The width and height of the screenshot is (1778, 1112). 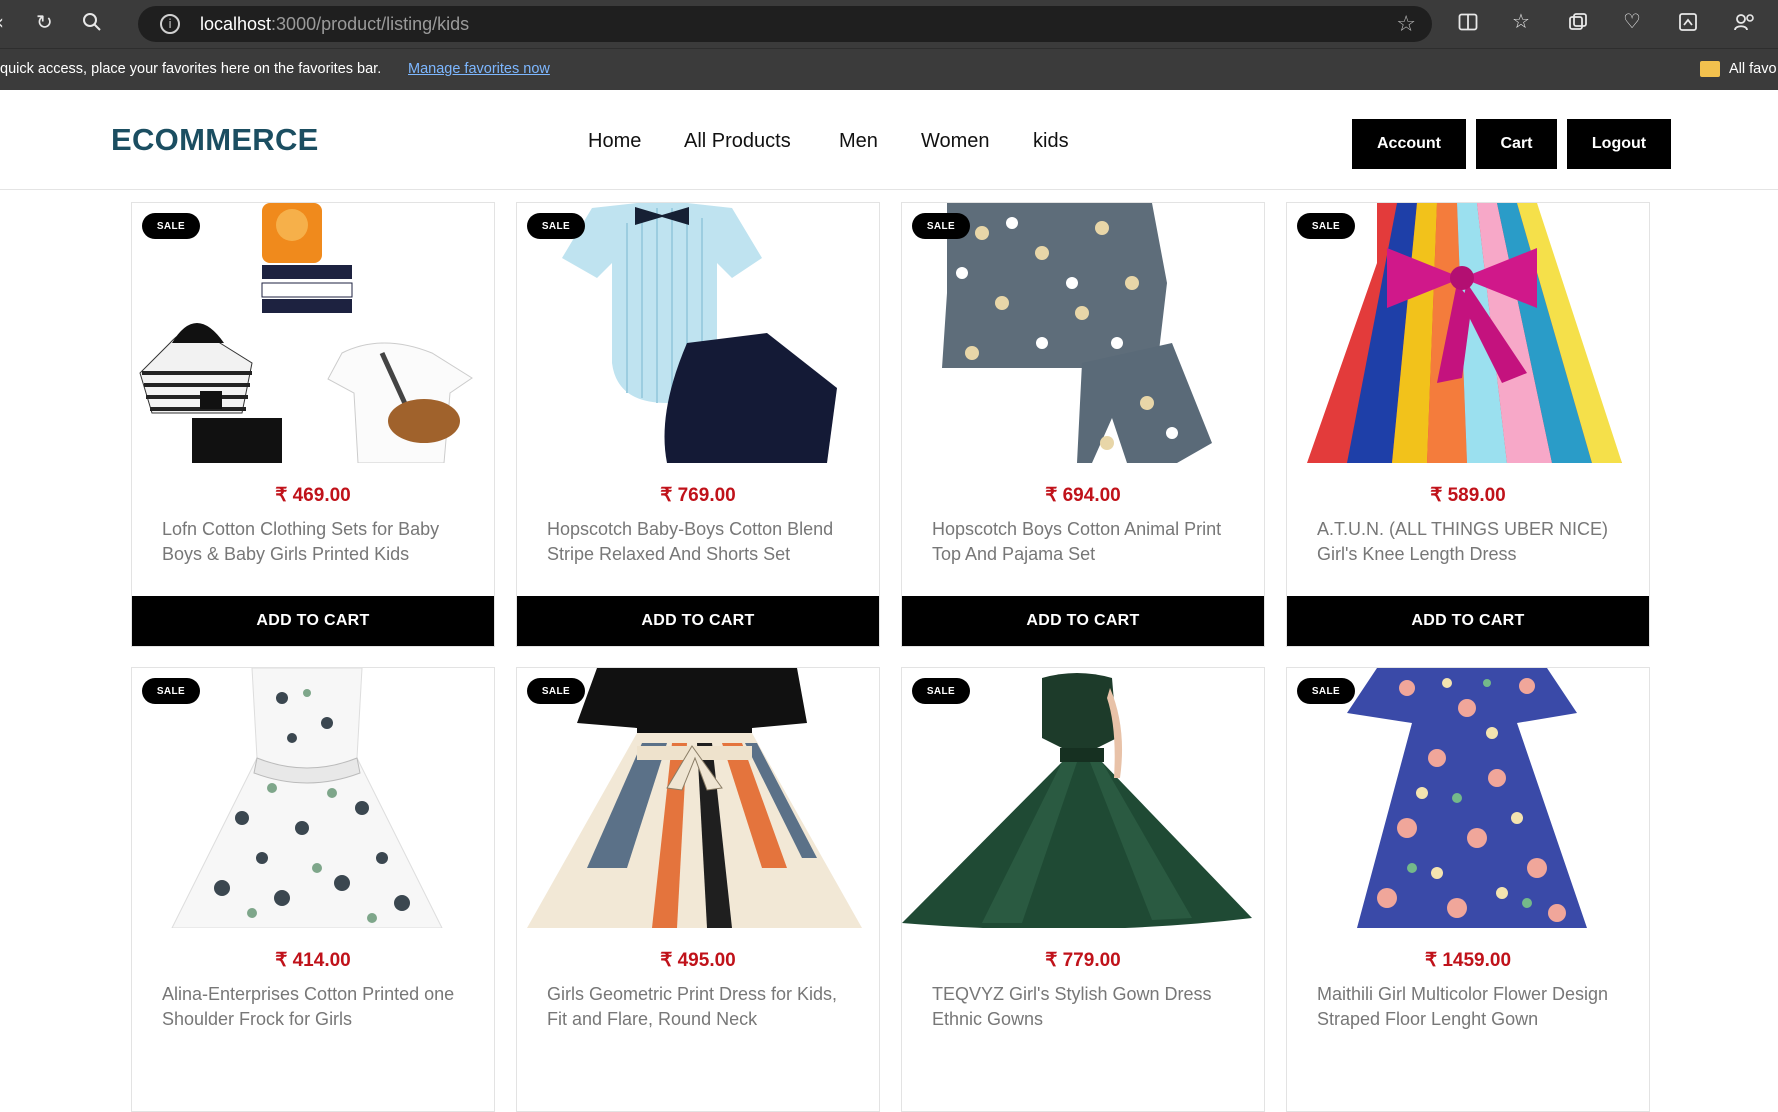 What do you see at coordinates (955, 141) in the screenshot?
I see `nav-women: Women` at bounding box center [955, 141].